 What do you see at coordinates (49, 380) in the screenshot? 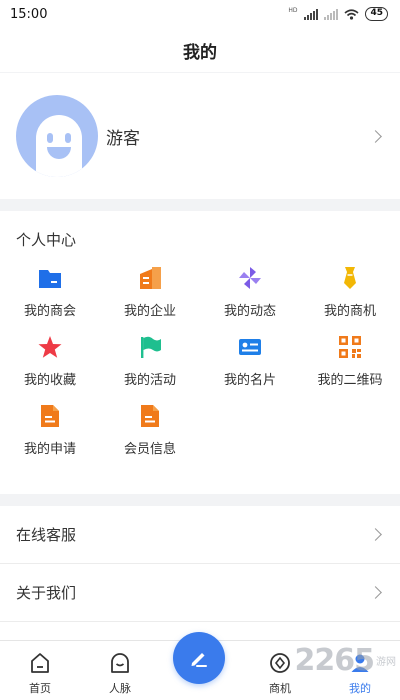
I see `grid-item-label: 我的收藏` at bounding box center [49, 380].